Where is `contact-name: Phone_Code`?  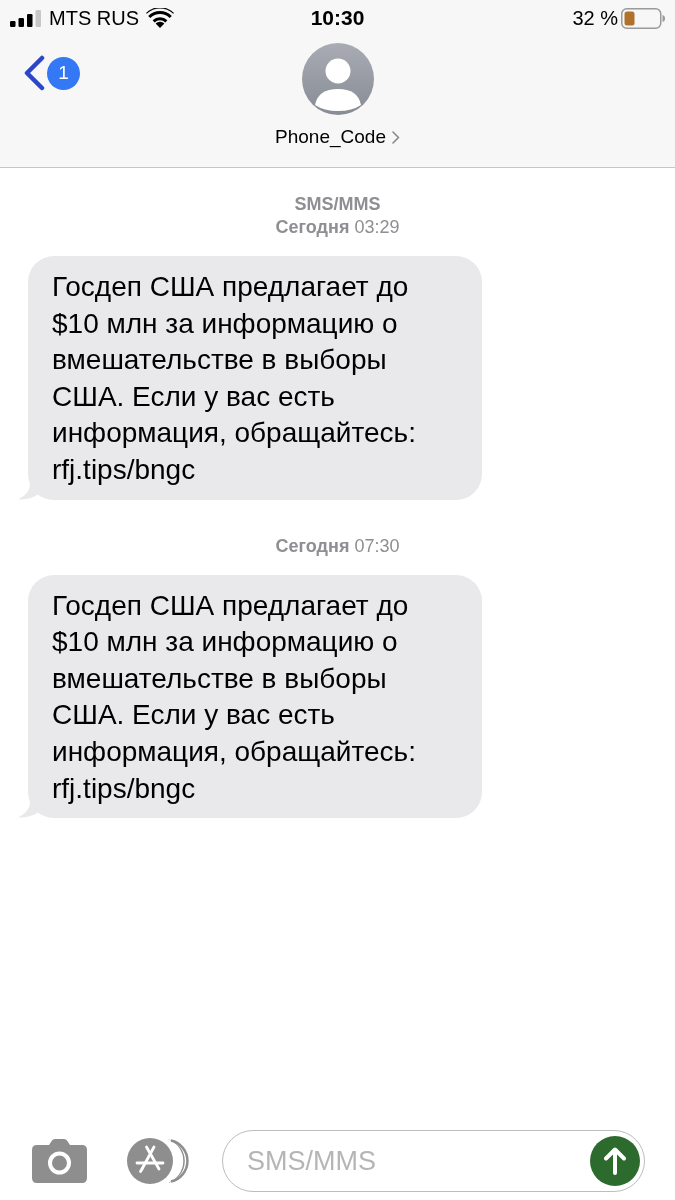 contact-name: Phone_Code is located at coordinates (337, 137).